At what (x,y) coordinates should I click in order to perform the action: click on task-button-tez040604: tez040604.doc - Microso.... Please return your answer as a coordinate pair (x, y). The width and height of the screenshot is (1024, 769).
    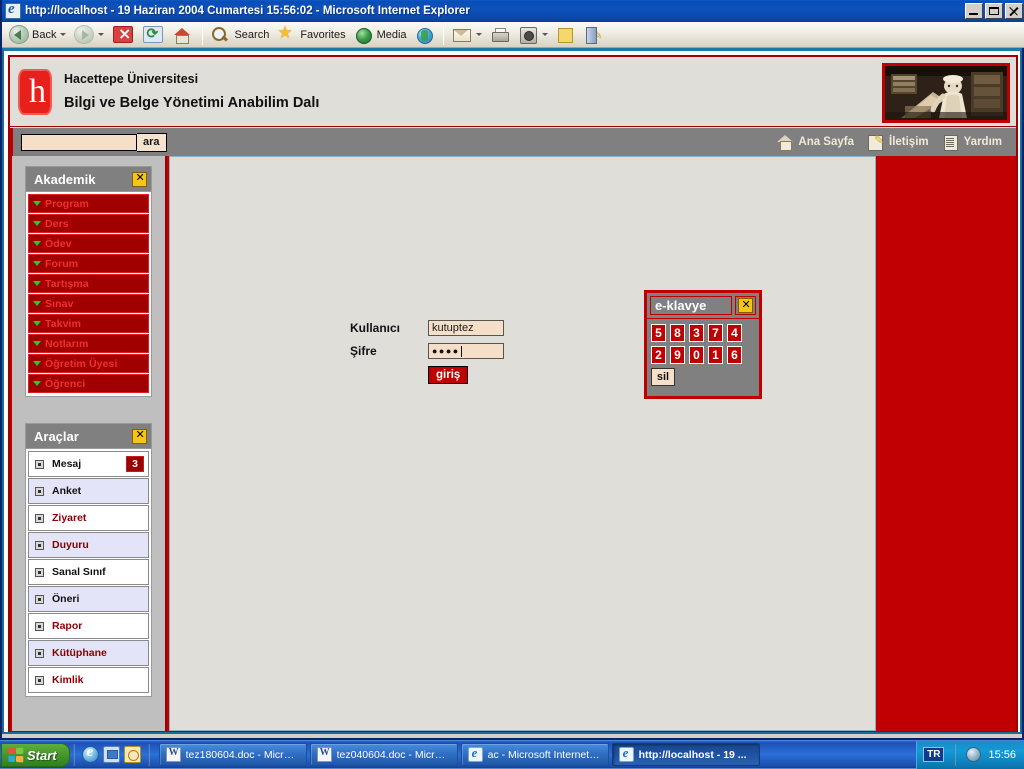
    Looking at the image, I should click on (383, 754).